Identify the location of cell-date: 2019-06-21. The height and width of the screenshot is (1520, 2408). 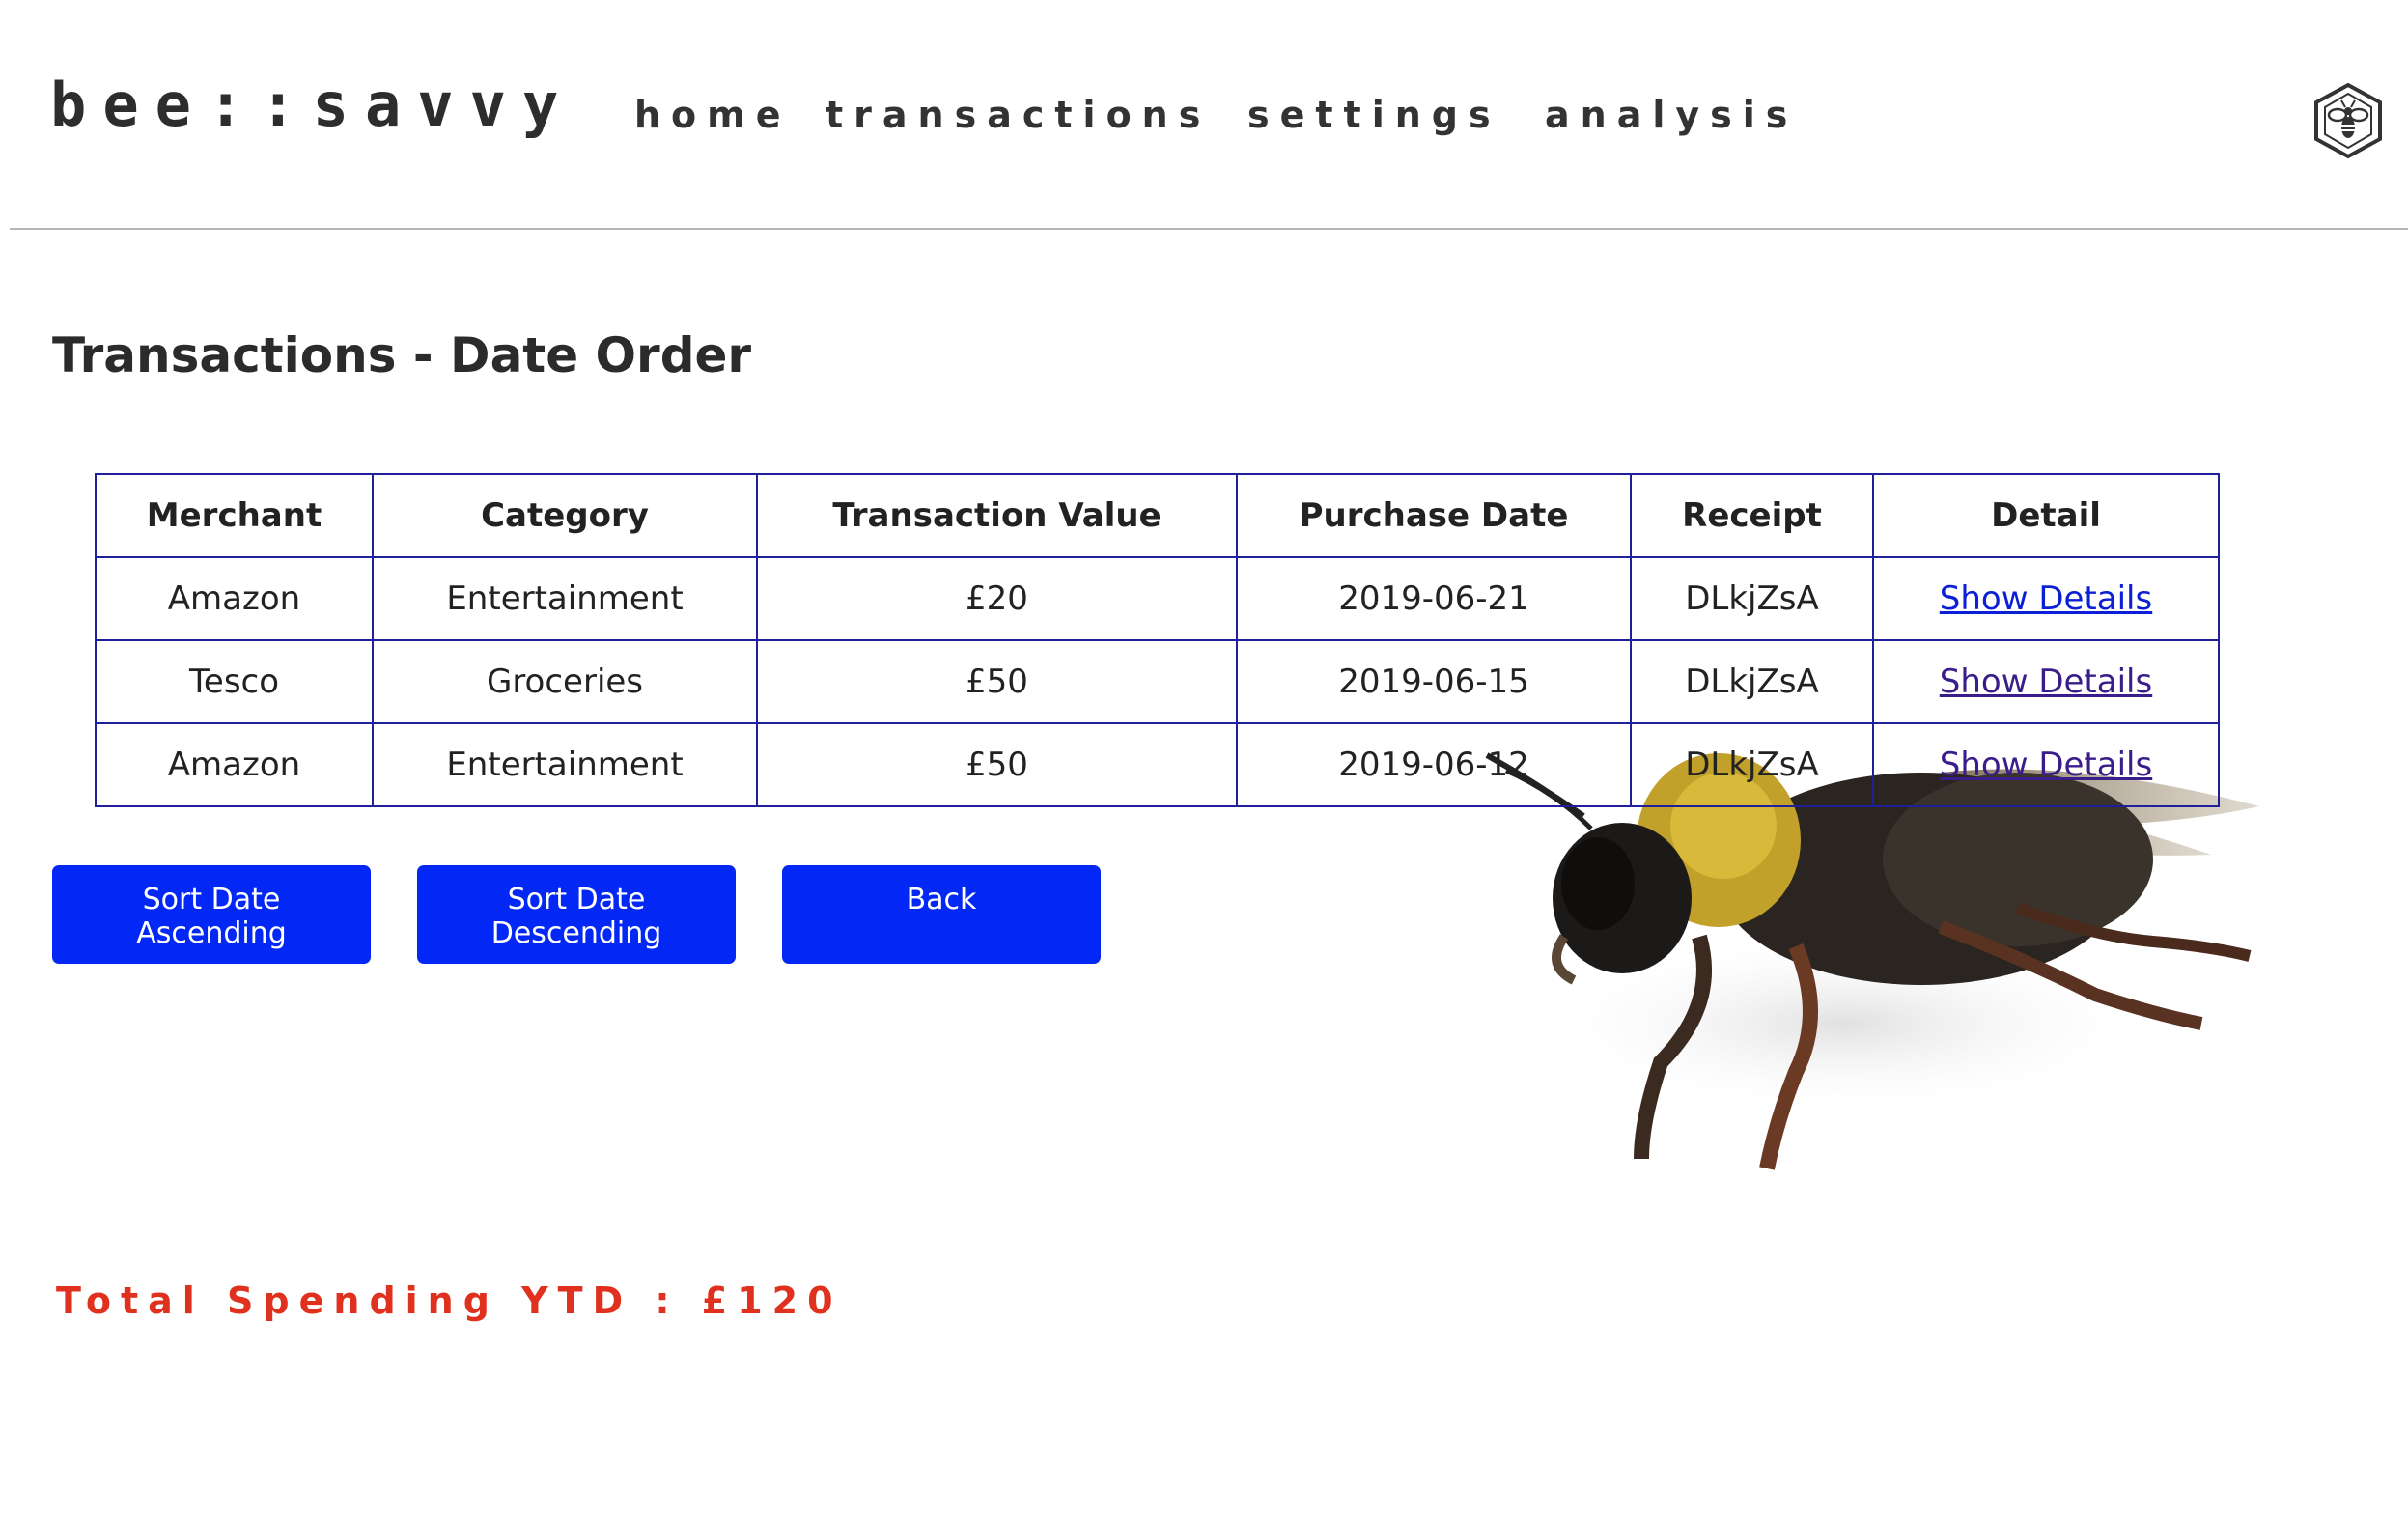
(1434, 598).